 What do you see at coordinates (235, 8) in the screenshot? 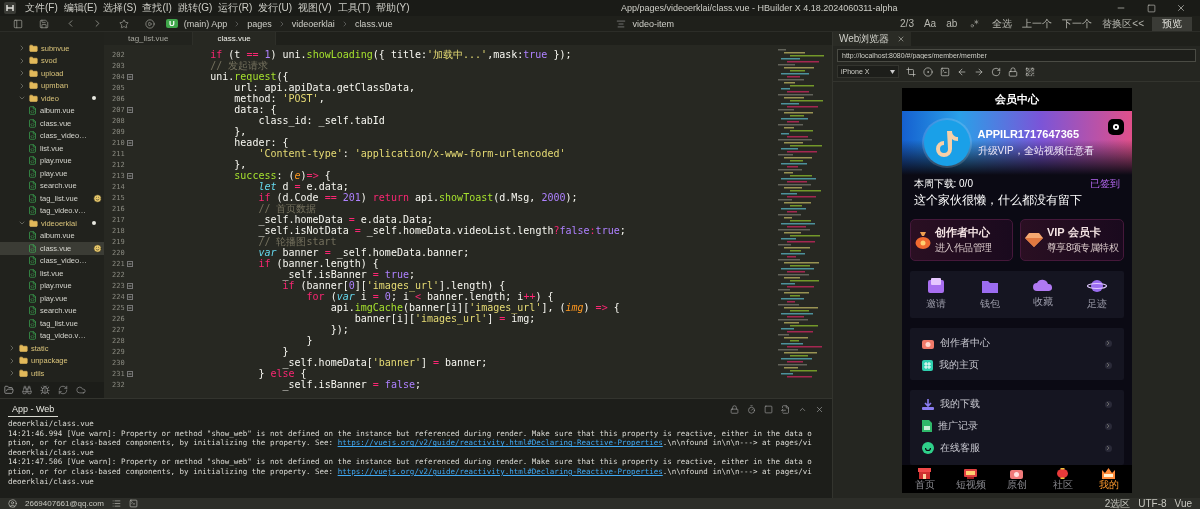
I see `menu-item: 运行(R)` at bounding box center [235, 8].